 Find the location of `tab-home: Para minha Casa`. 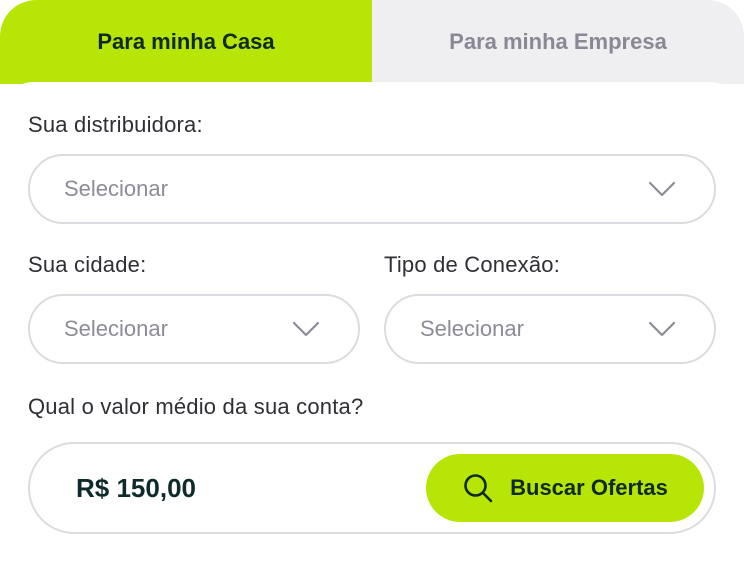

tab-home: Para minha Casa is located at coordinates (186, 42).